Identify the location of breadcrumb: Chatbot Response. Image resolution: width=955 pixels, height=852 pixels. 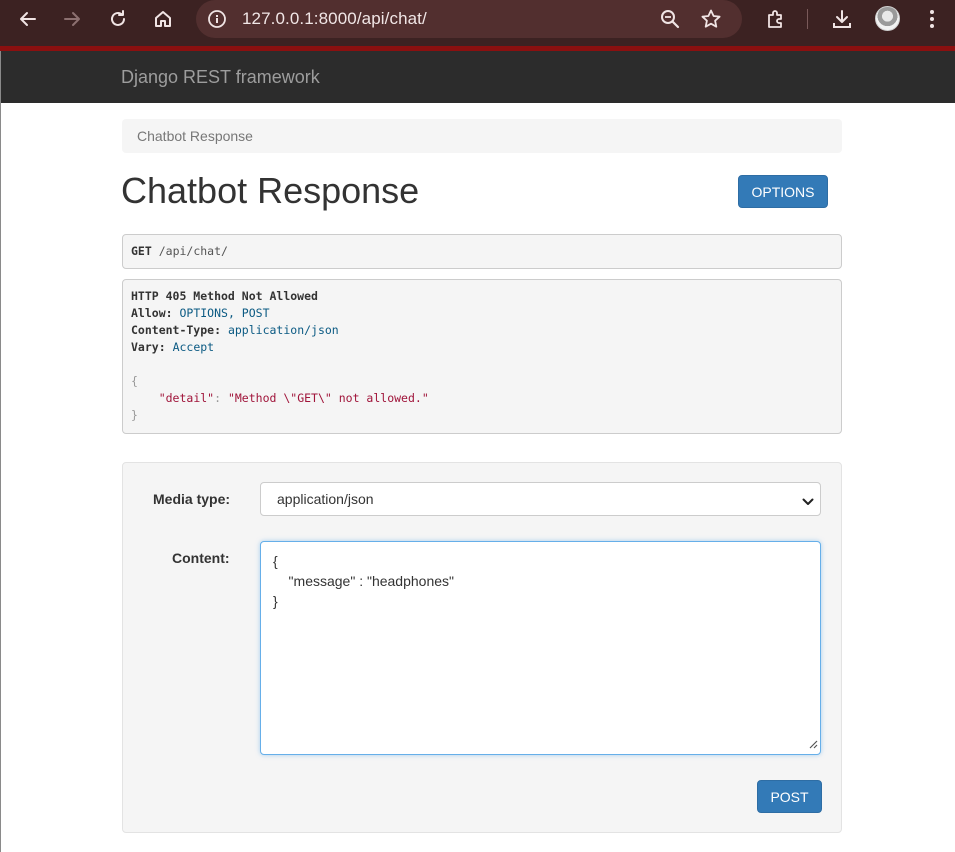
(482, 136).